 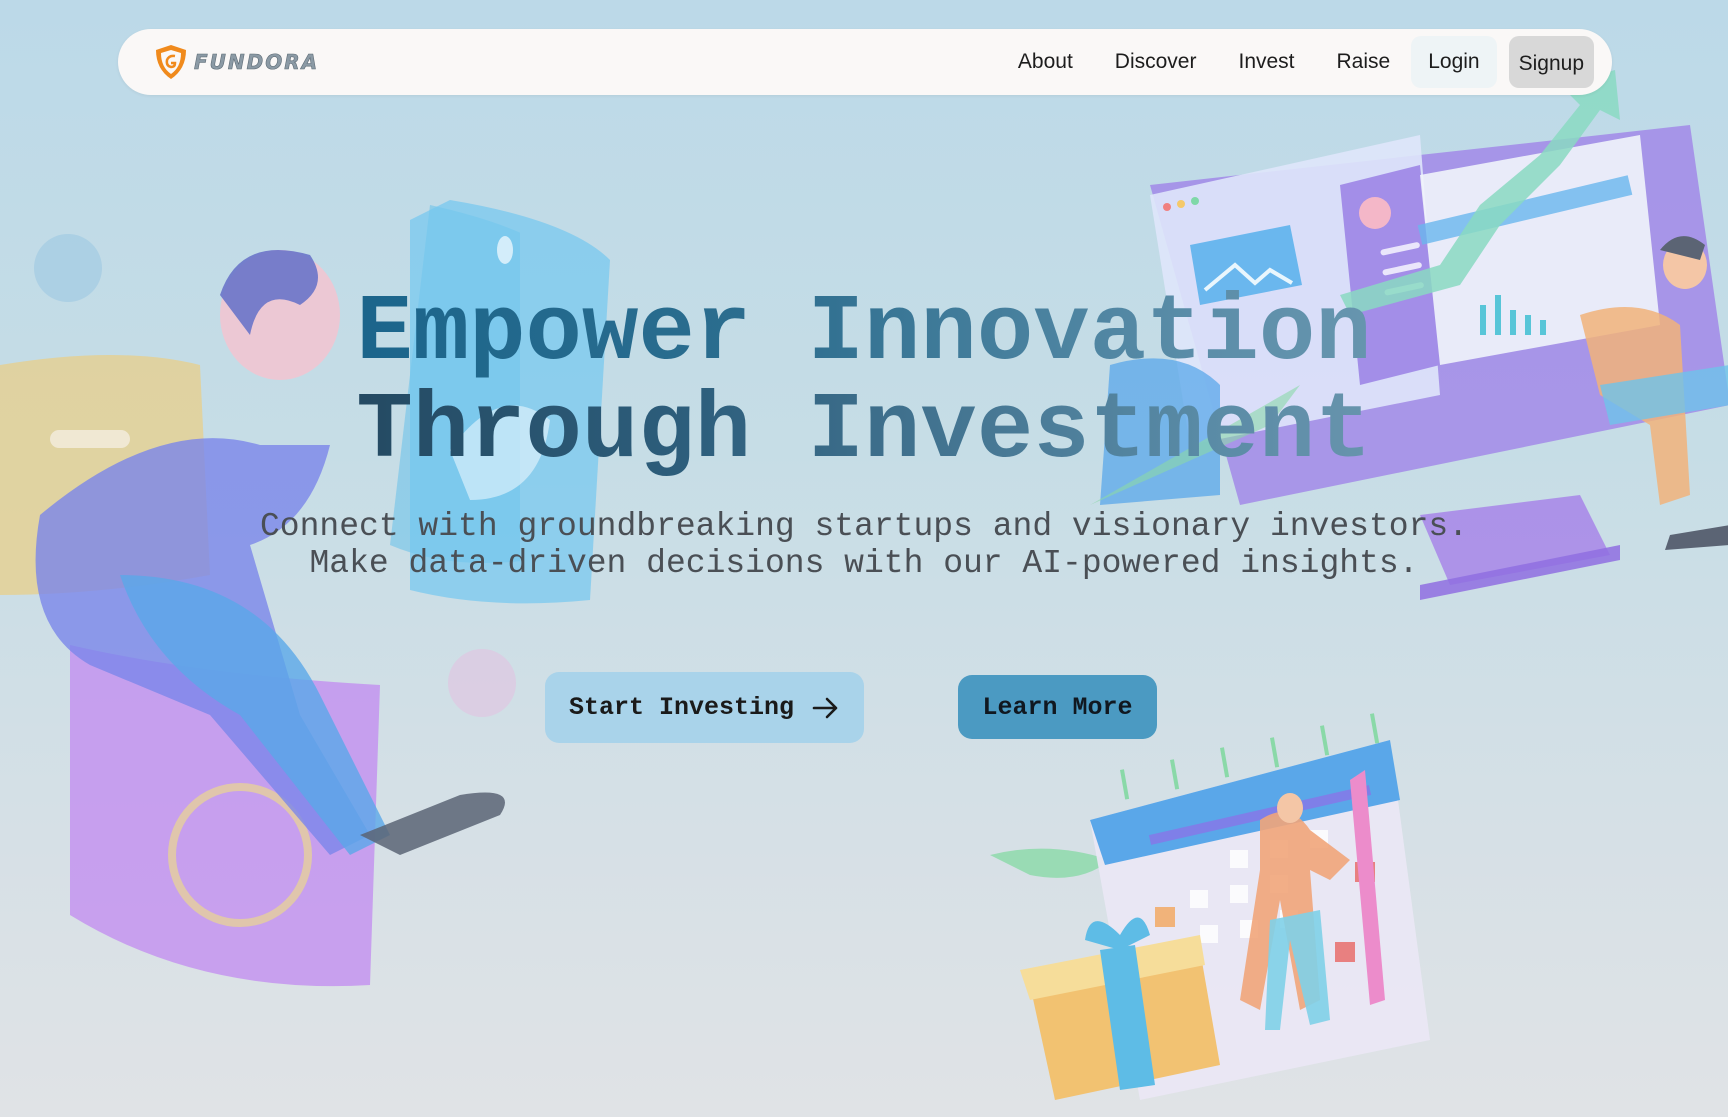 What do you see at coordinates (1266, 62) in the screenshot?
I see `nav-link-invest: Invest` at bounding box center [1266, 62].